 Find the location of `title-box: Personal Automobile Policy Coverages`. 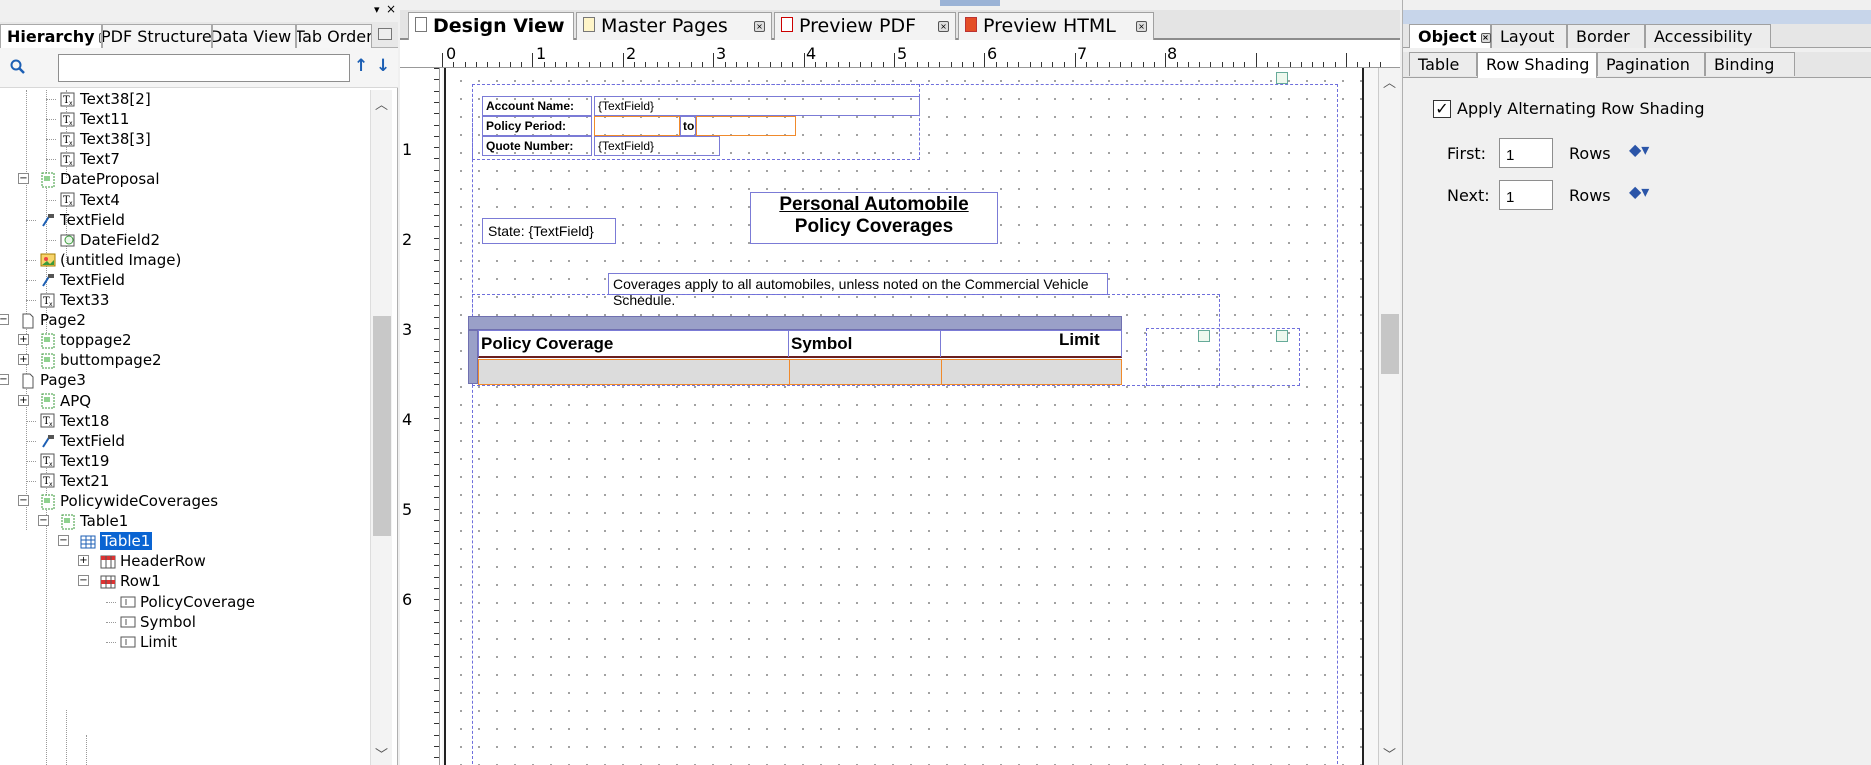

title-box: Personal Automobile Policy Coverages is located at coordinates (874, 218).